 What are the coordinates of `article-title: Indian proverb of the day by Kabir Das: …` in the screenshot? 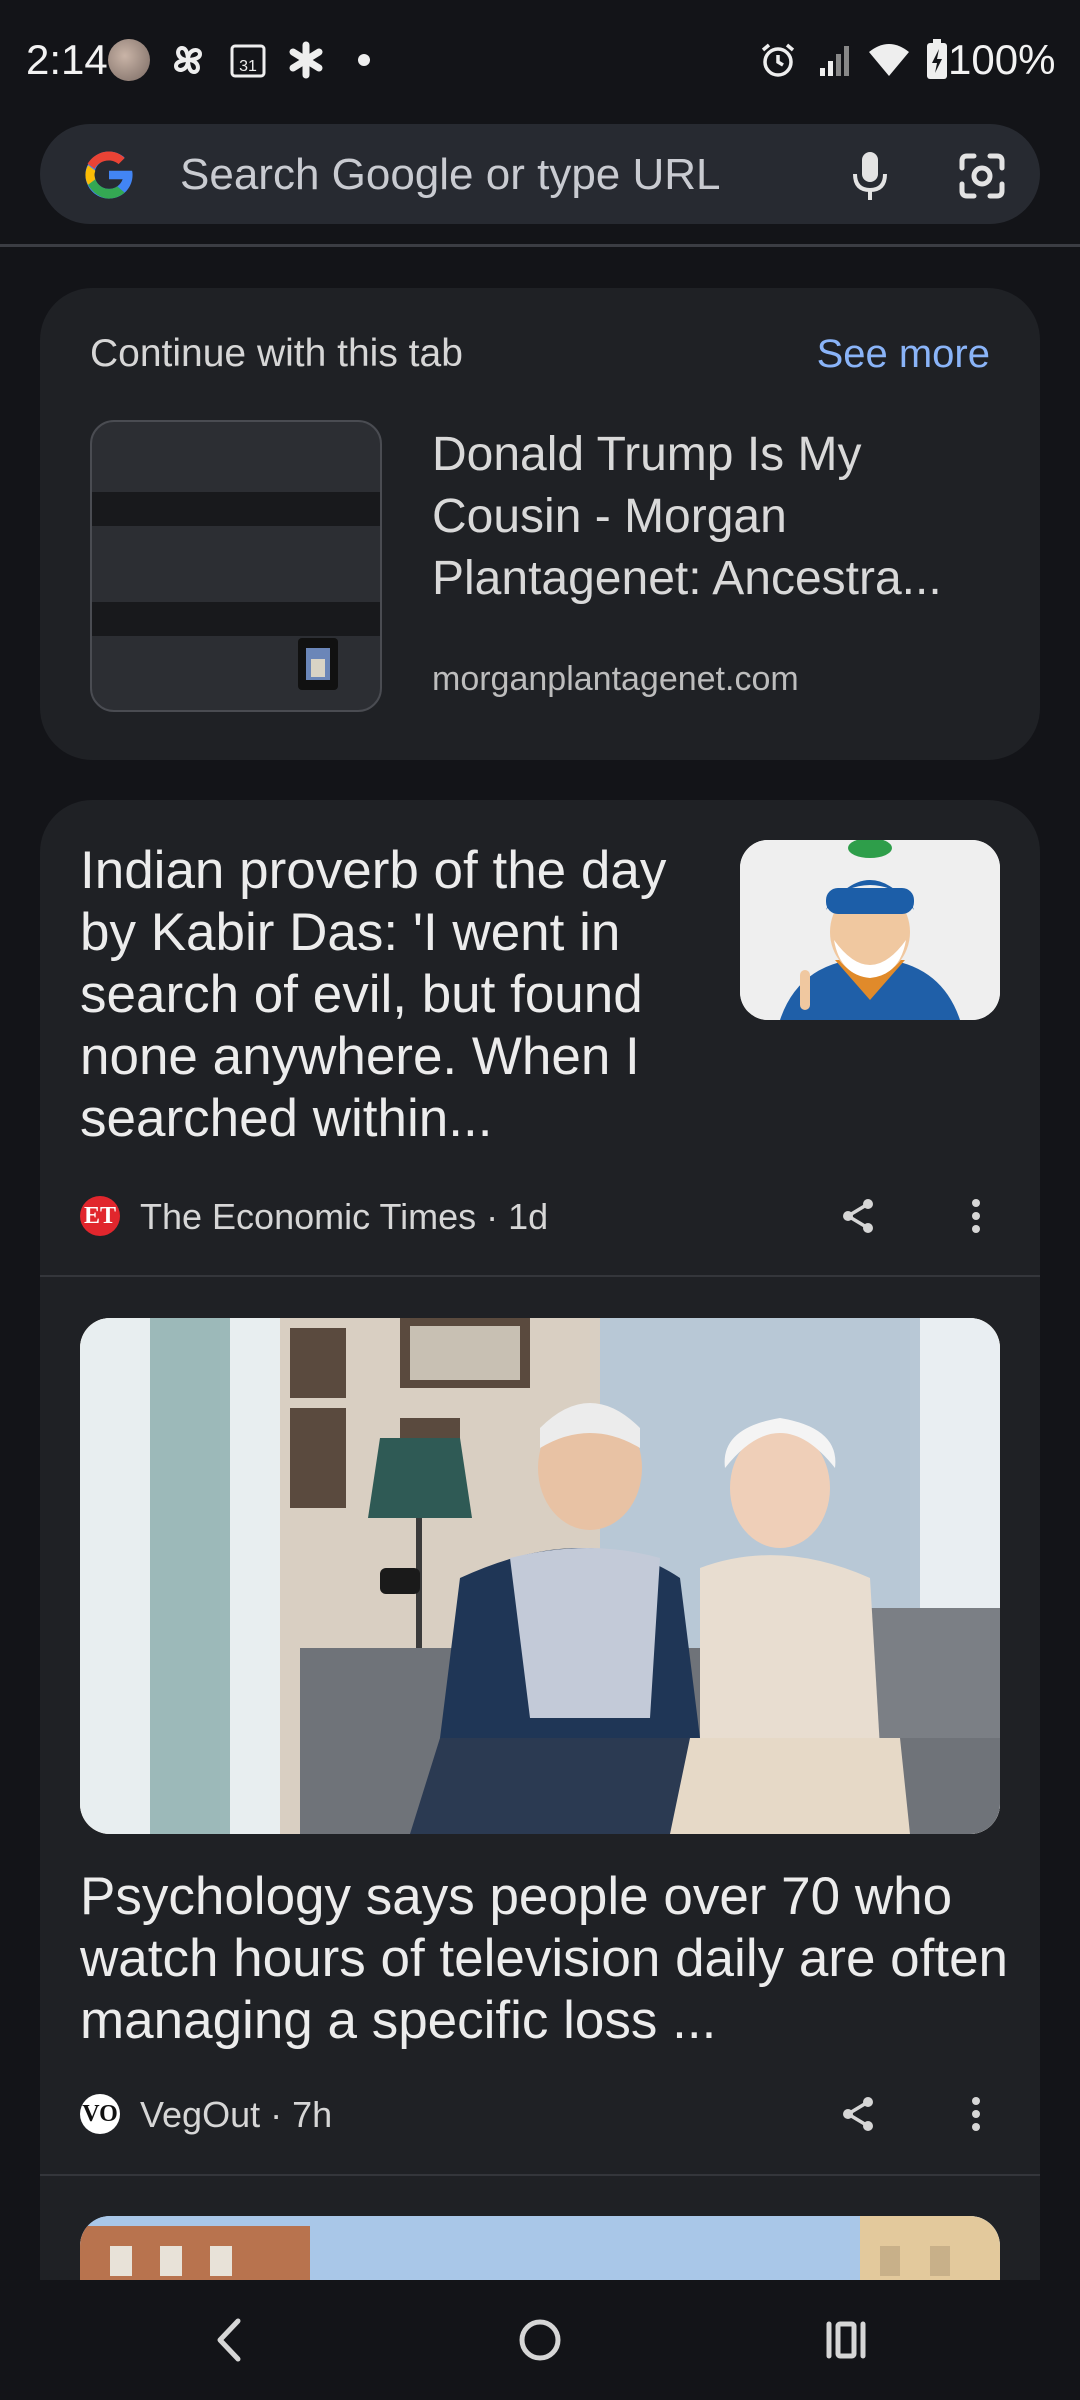 It's located at (400, 995).